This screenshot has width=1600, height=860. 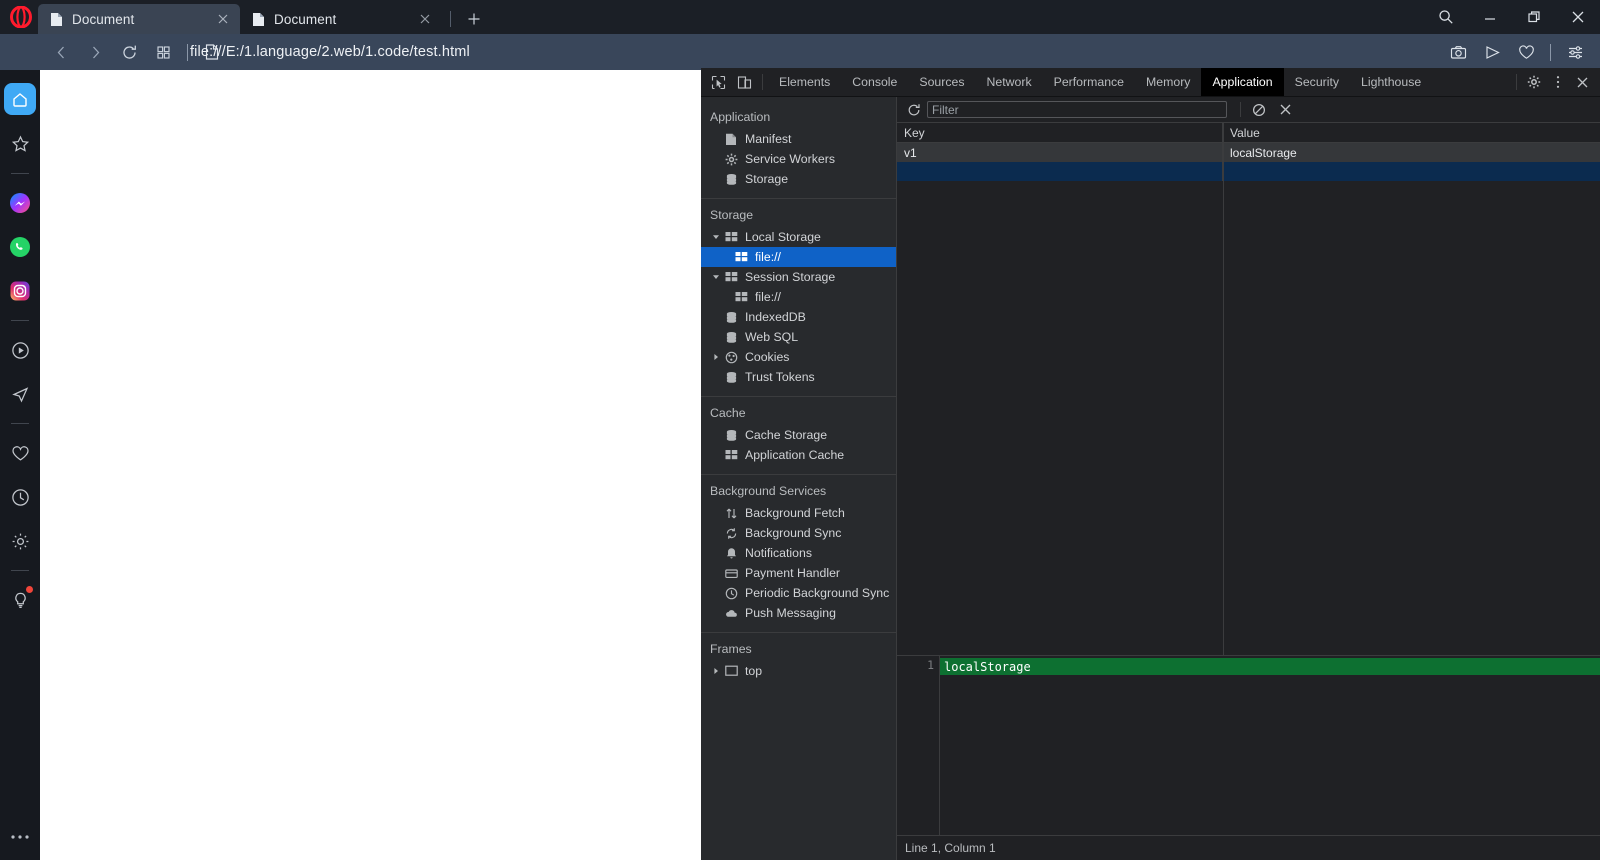 What do you see at coordinates (1259, 109) in the screenshot?
I see `clear-all-icon` at bounding box center [1259, 109].